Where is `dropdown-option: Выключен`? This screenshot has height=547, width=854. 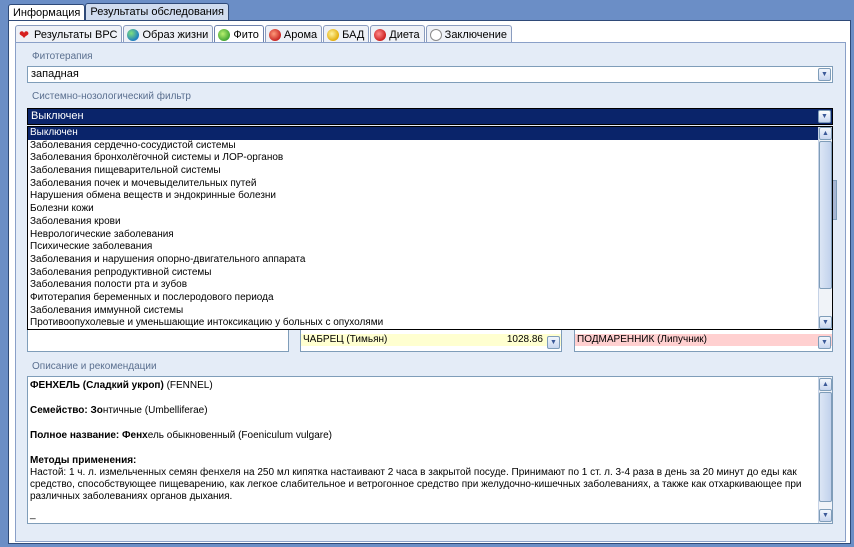 dropdown-option: Выключен is located at coordinates (430, 133).